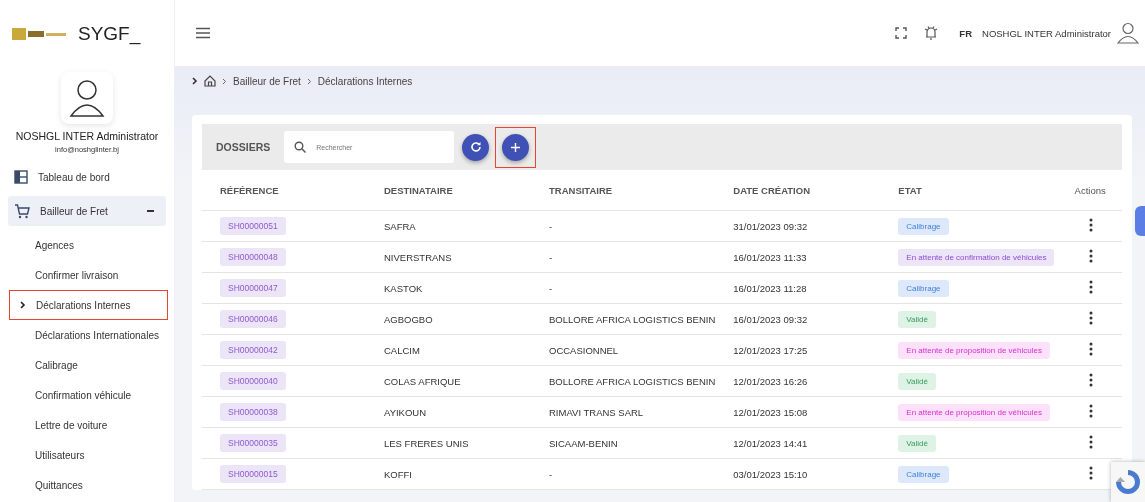 Image resolution: width=1145 pixels, height=502 pixels. I want to click on nav-item: Tableau de bord, so click(87, 177).